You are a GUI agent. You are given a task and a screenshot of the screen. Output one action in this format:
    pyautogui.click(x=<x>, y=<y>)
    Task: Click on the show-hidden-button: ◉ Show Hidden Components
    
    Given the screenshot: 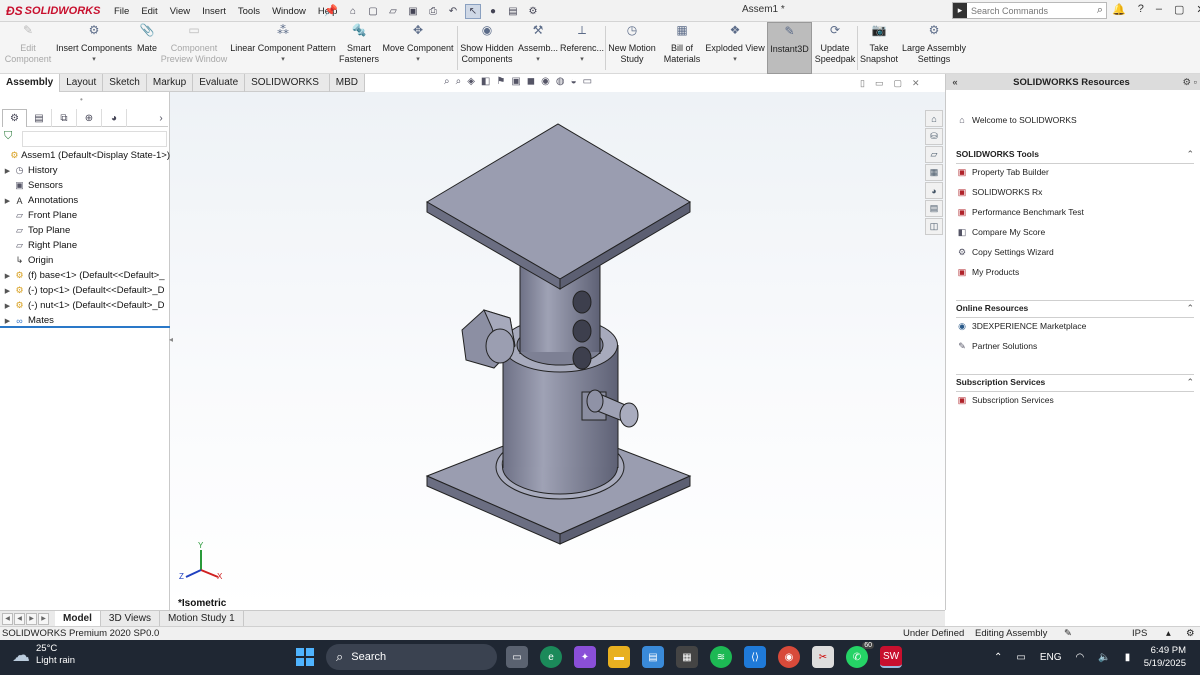 What is the action you would take?
    pyautogui.click(x=487, y=48)
    